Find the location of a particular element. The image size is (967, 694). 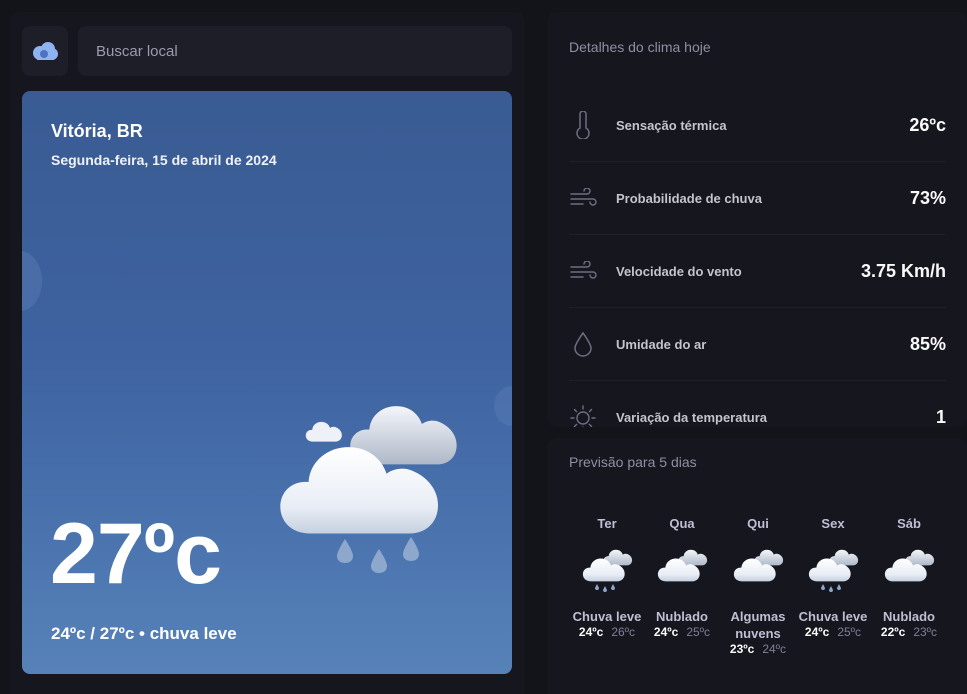

detail-label: Velocidade do vento is located at coordinates (679, 271).